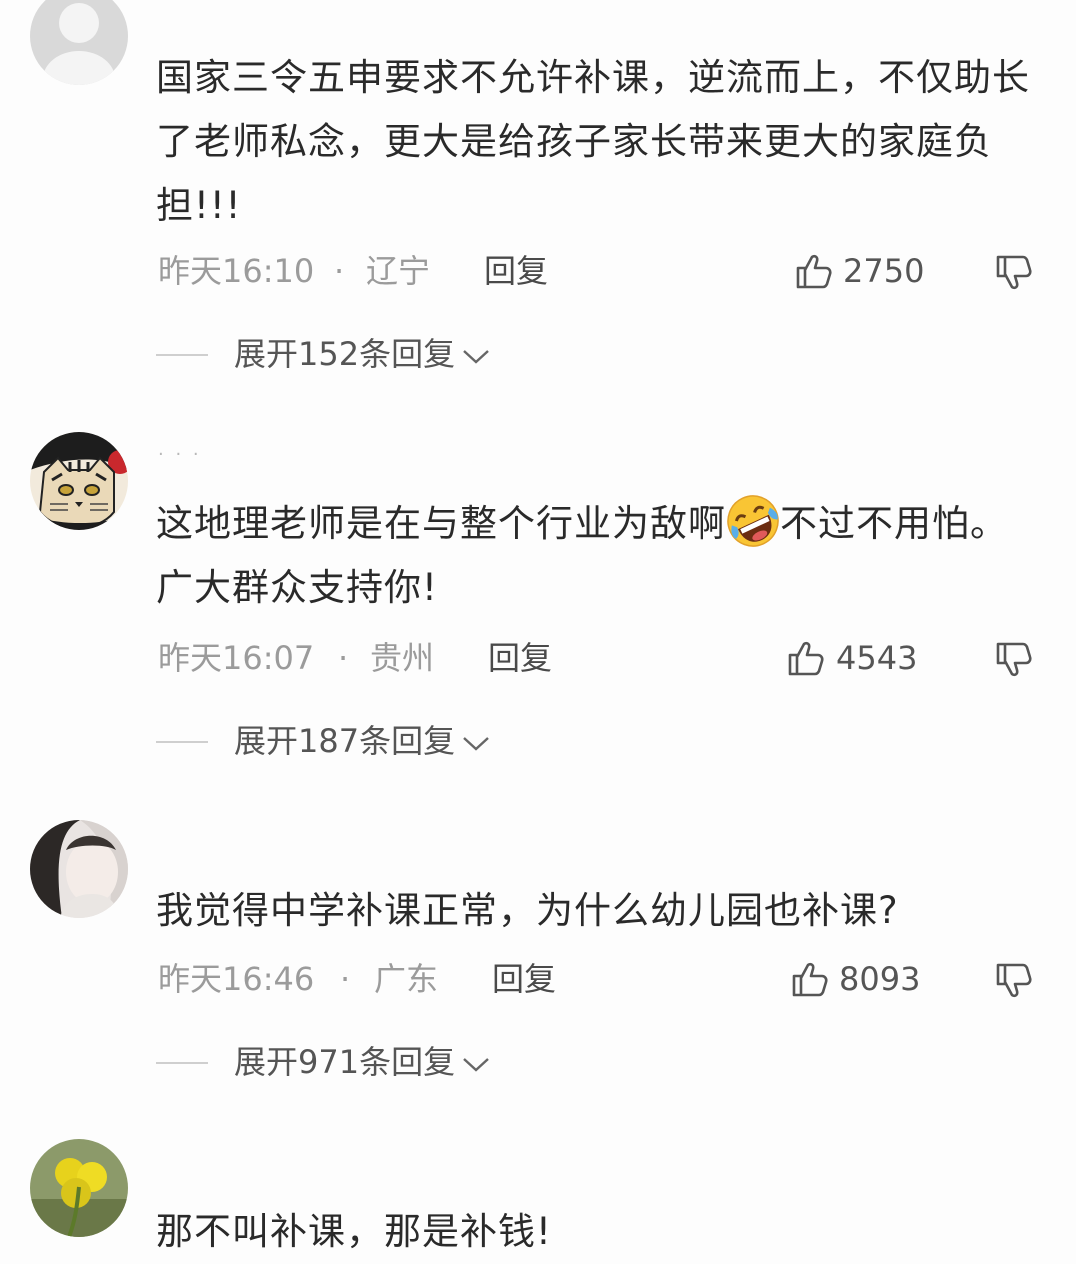 The image size is (1076, 1264). Describe the element at coordinates (406, 979) in the screenshot. I see `comment-location: 广东` at that location.